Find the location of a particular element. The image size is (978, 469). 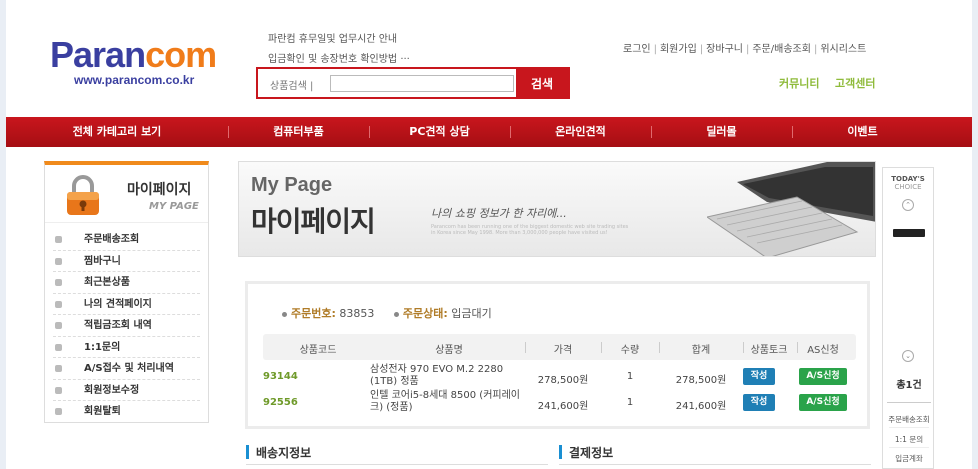

community-link: 커뮤니티 is located at coordinates (799, 83).